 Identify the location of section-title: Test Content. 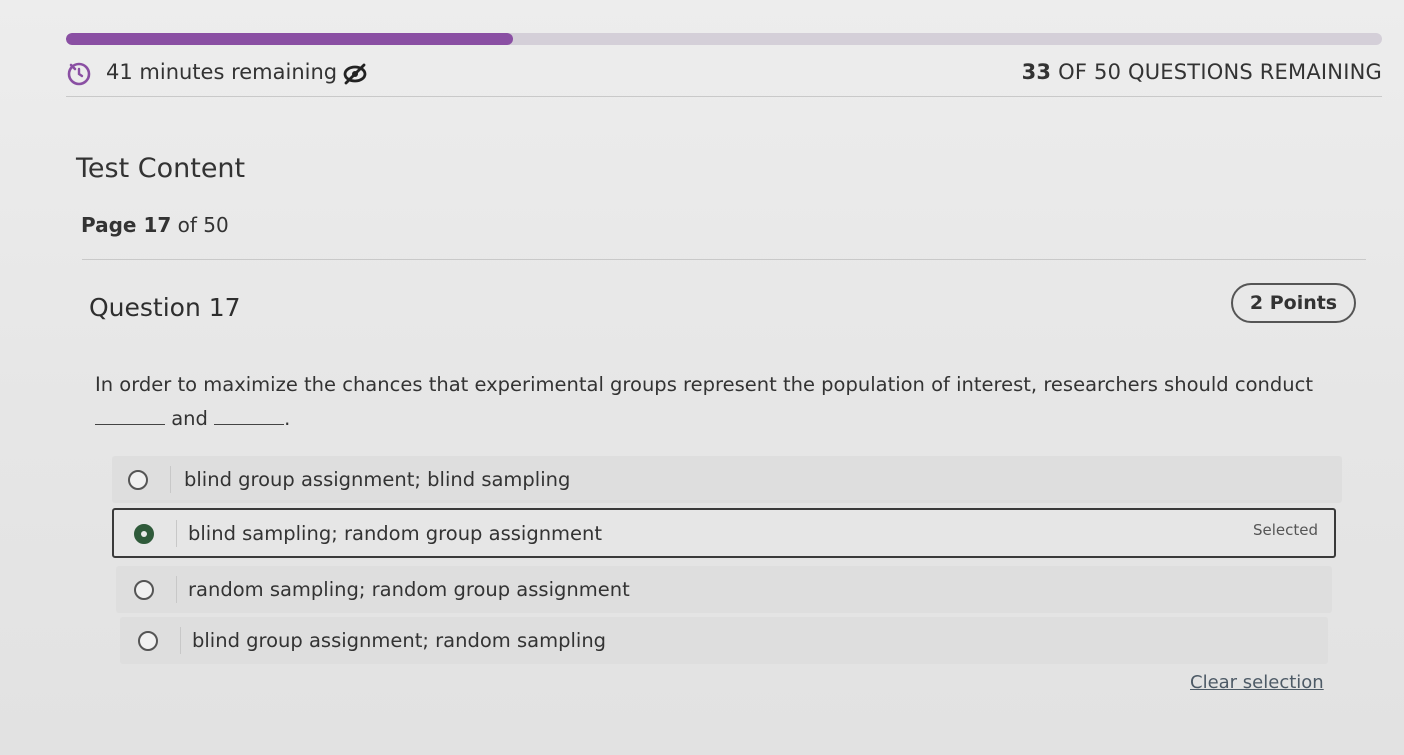
(161, 168).